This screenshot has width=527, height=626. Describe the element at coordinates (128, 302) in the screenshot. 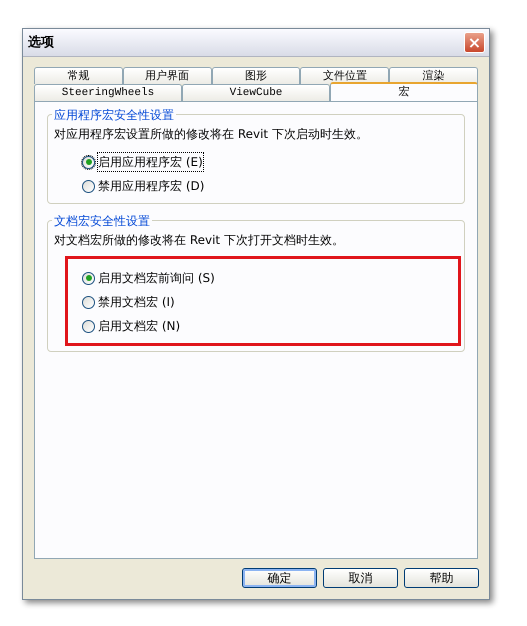

I see `radio-option: 禁用文档宏 (I)` at that location.